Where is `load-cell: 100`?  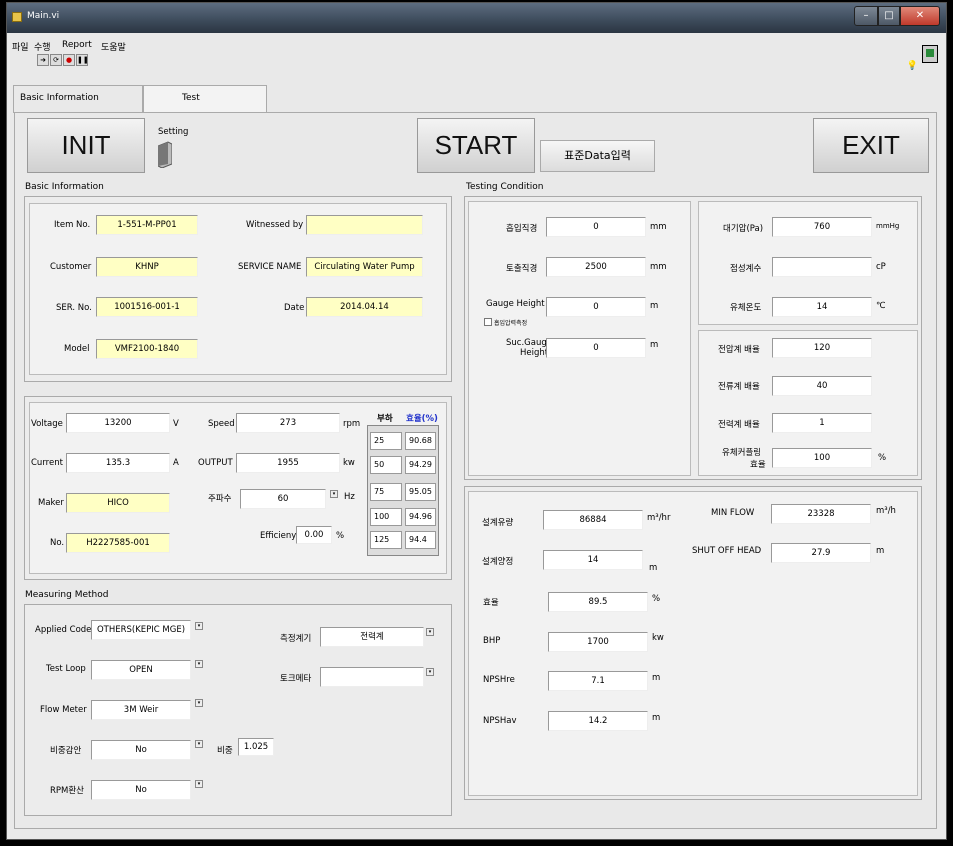
load-cell: 100 is located at coordinates (386, 517).